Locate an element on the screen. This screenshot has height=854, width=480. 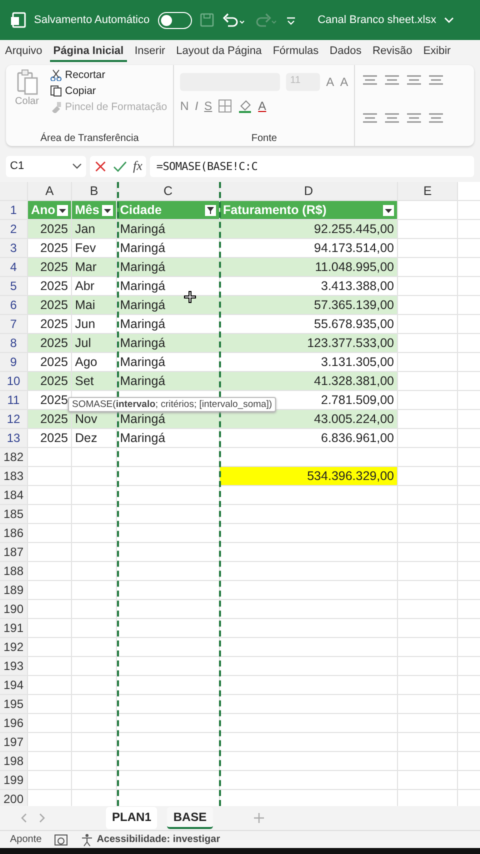
chevron-down-icon is located at coordinates (77, 166).